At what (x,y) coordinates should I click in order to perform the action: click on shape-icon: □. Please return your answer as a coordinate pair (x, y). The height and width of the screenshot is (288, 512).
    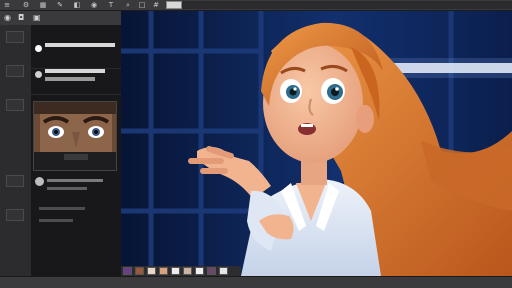
    Looking at the image, I should click on (142, 5).